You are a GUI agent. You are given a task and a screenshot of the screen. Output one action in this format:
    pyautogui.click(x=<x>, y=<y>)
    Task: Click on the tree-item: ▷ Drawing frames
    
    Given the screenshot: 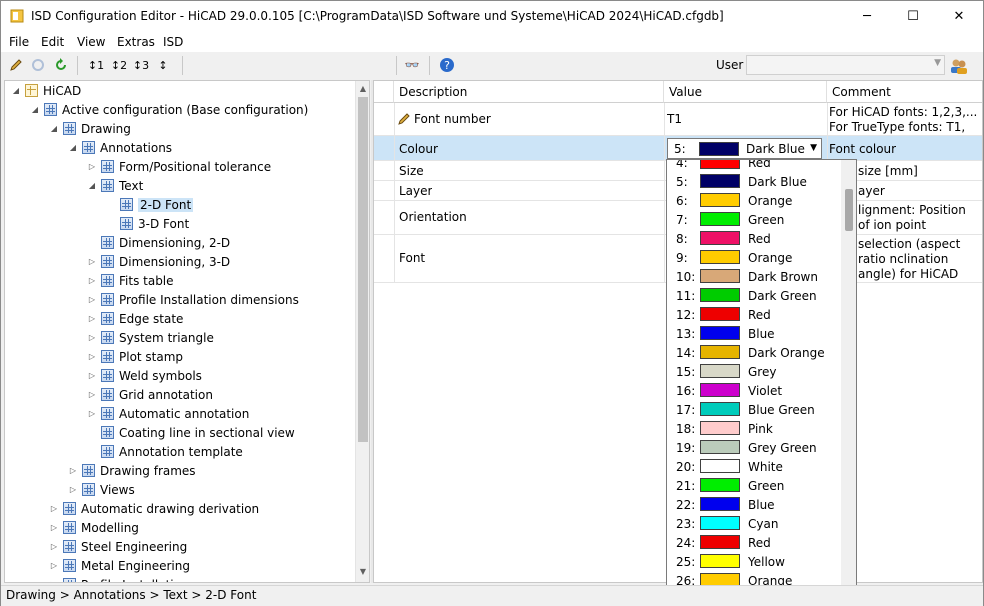 What is the action you would take?
    pyautogui.click(x=132, y=470)
    